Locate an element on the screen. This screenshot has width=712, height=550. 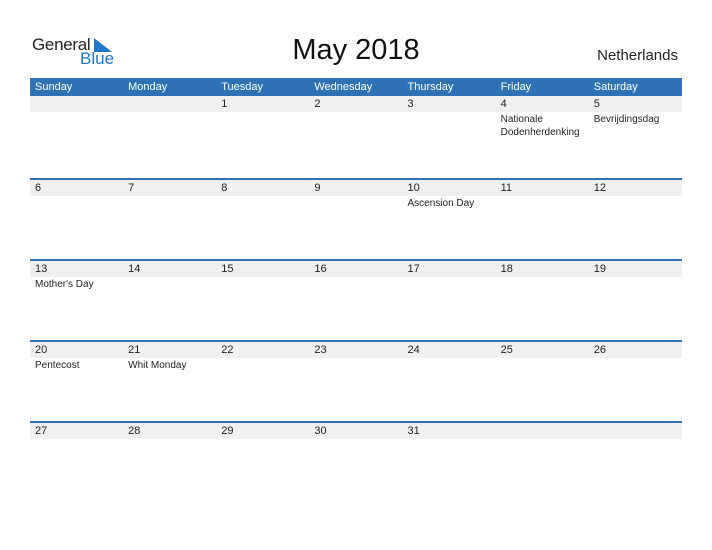
weekday-wednesday: Wednesday is located at coordinates (343, 87).